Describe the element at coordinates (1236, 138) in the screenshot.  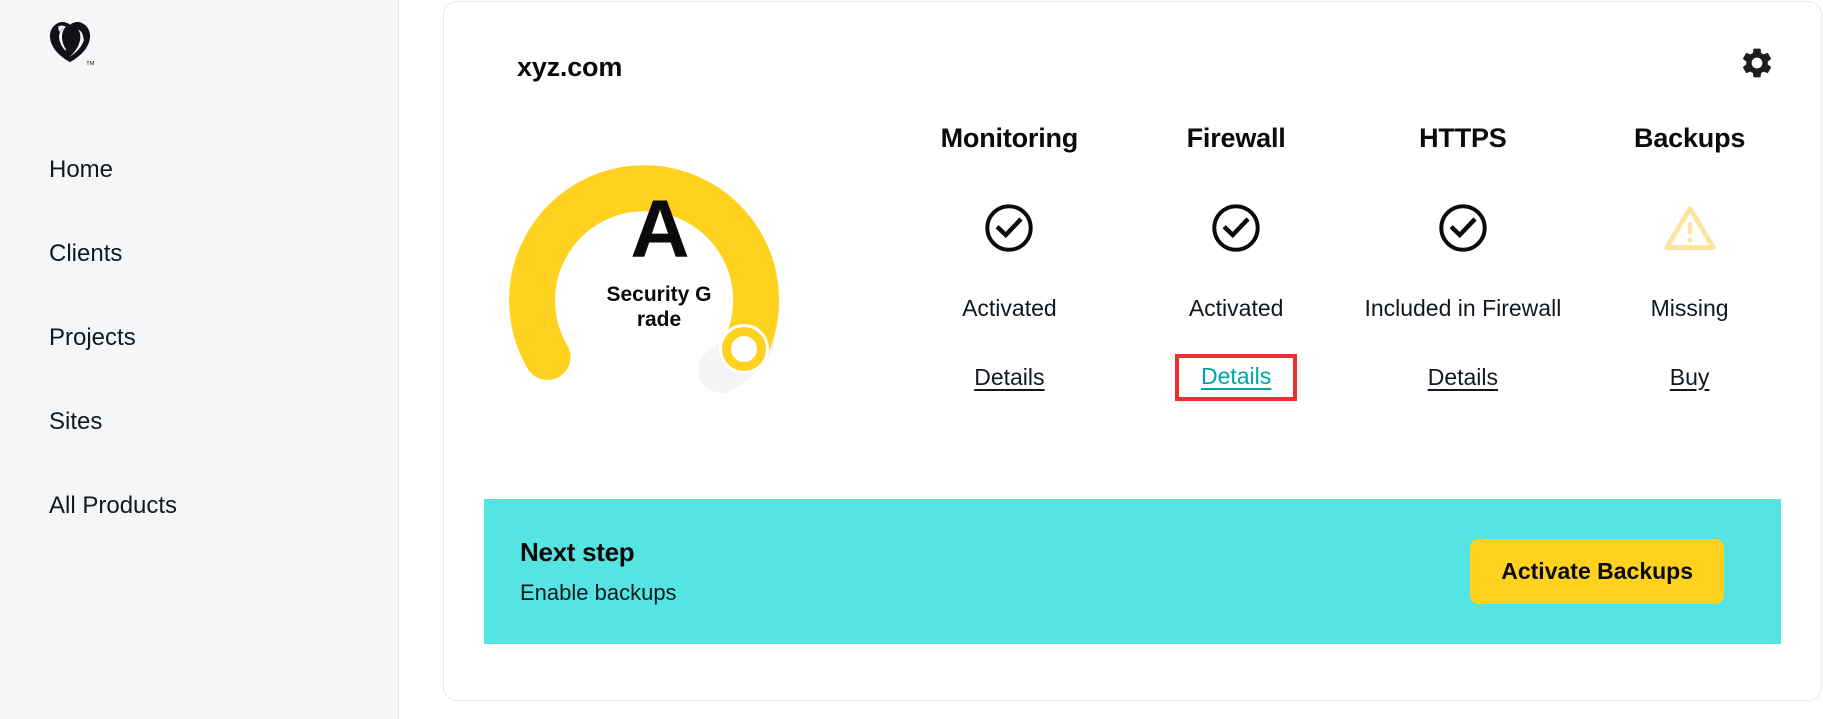
I see `column-title: Firewall` at that location.